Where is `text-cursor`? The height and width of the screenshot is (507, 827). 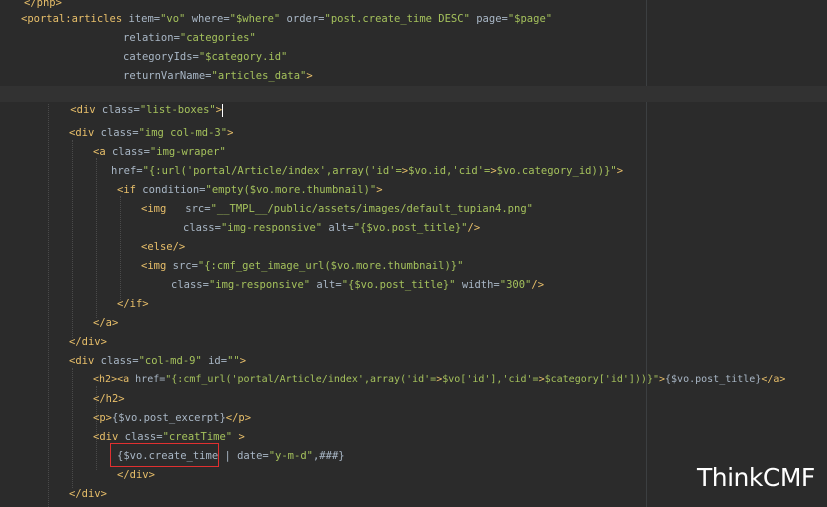 text-cursor is located at coordinates (223, 110).